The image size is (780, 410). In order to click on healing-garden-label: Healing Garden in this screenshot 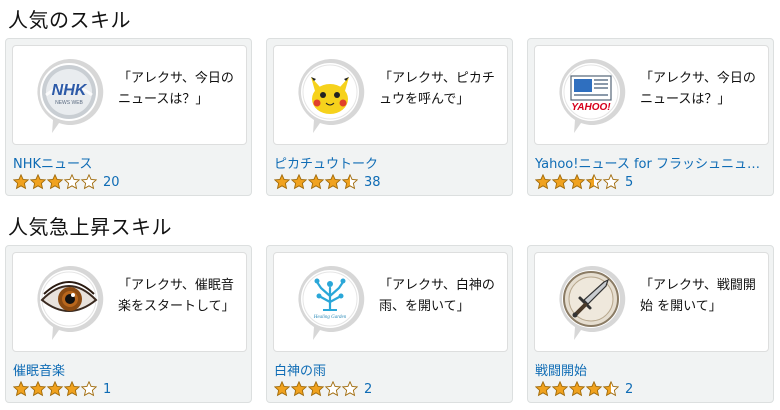, I will do `click(330, 317)`.